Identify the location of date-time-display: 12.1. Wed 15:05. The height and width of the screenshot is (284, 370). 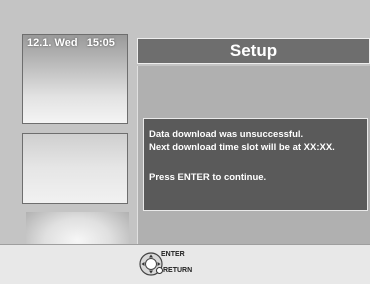
(71, 43).